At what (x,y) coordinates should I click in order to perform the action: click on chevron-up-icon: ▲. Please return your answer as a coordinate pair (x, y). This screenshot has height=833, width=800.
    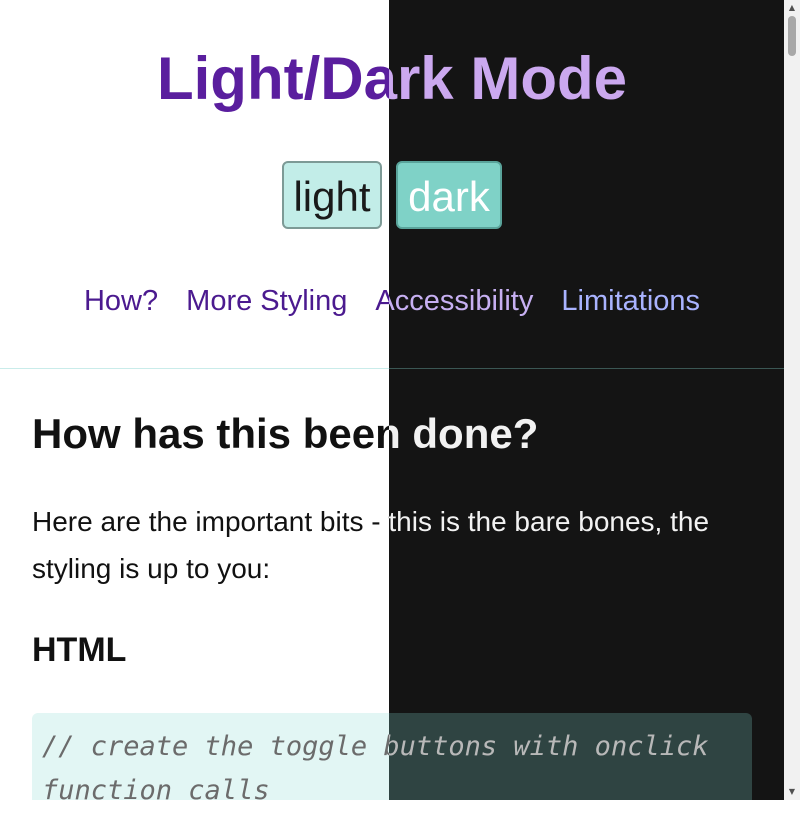
    Looking at the image, I should click on (792, 8).